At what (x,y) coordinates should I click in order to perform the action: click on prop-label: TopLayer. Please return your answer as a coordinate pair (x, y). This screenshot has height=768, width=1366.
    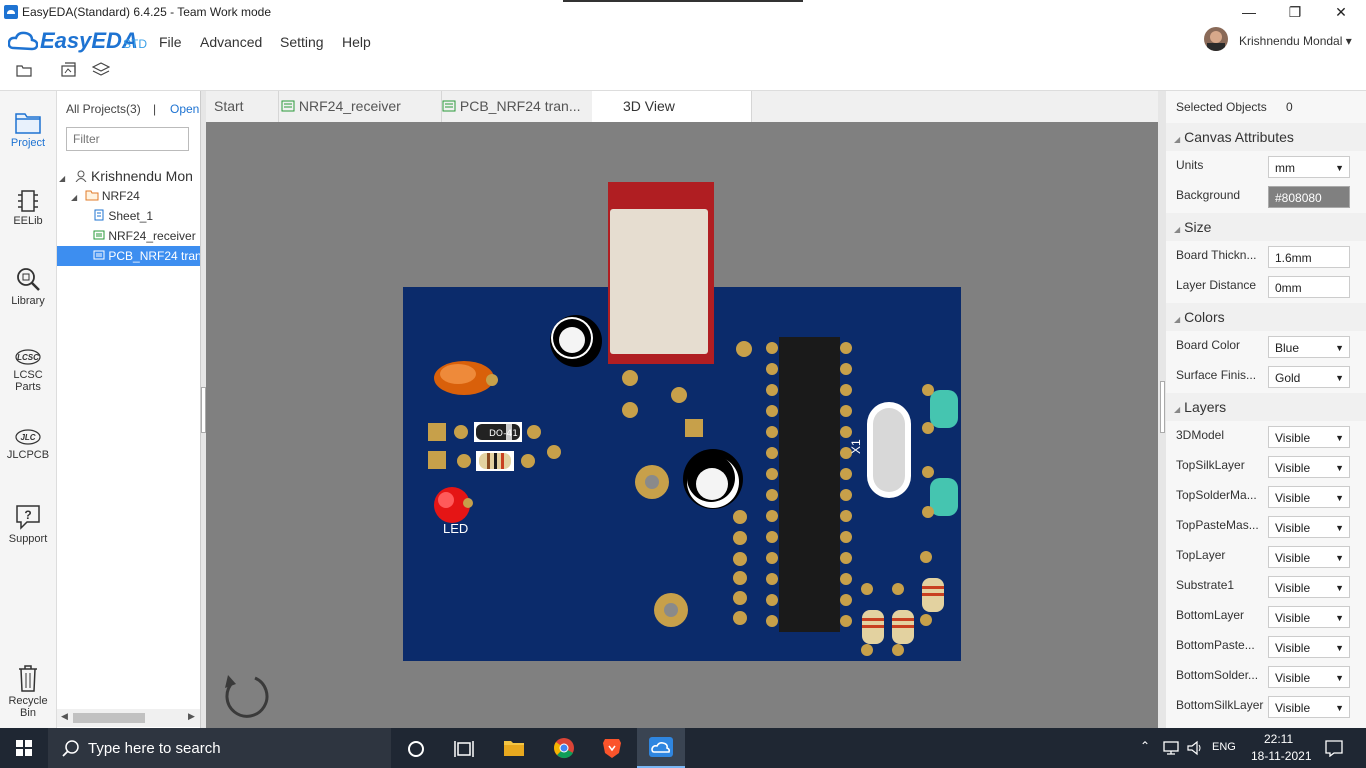
    Looking at the image, I should click on (1201, 555).